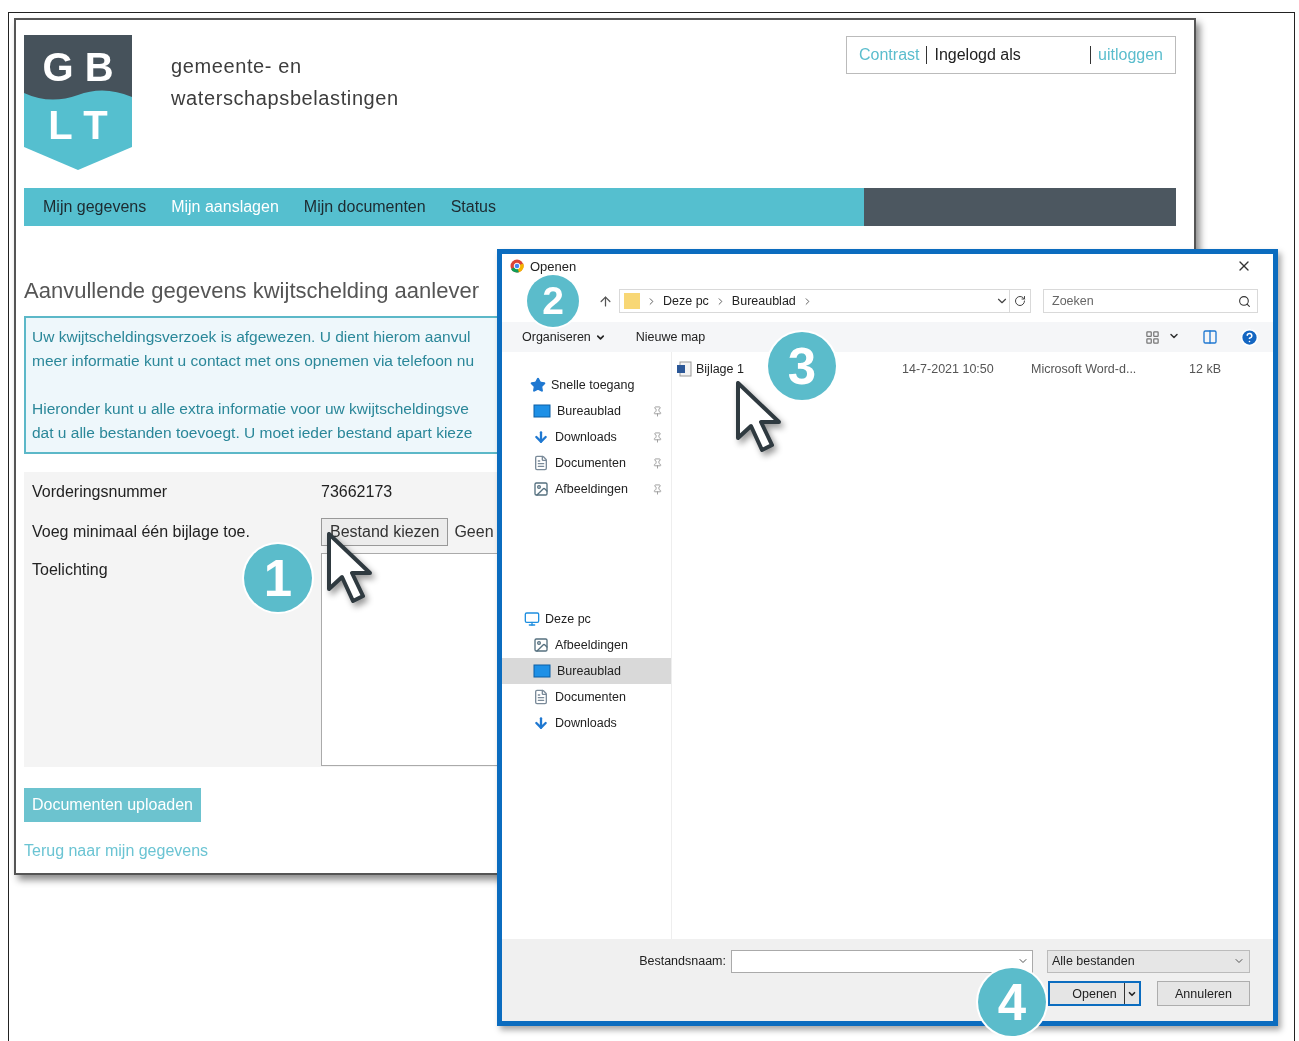 This screenshot has width=1299, height=1041. Describe the element at coordinates (882, 961) in the screenshot. I see `filename-field` at that location.